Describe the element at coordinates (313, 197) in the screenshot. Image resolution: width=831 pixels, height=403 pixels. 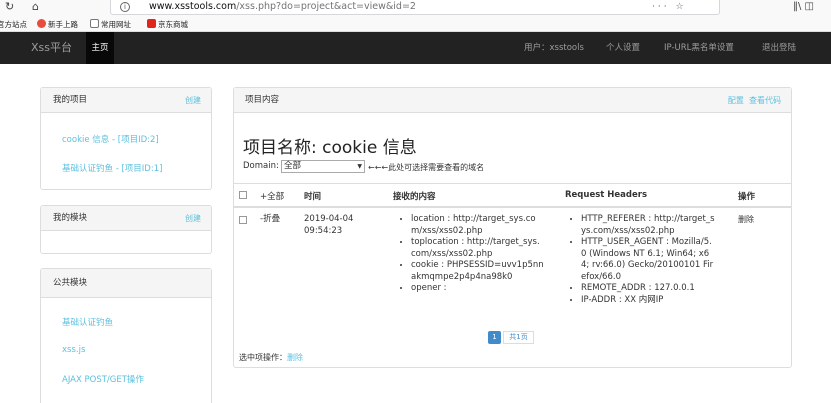
I see `column-time: 时间` at that location.